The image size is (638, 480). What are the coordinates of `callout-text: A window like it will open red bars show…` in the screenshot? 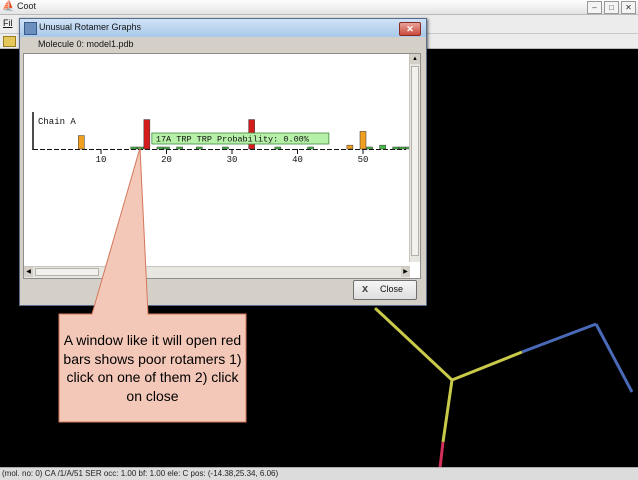 It's located at (152, 368).